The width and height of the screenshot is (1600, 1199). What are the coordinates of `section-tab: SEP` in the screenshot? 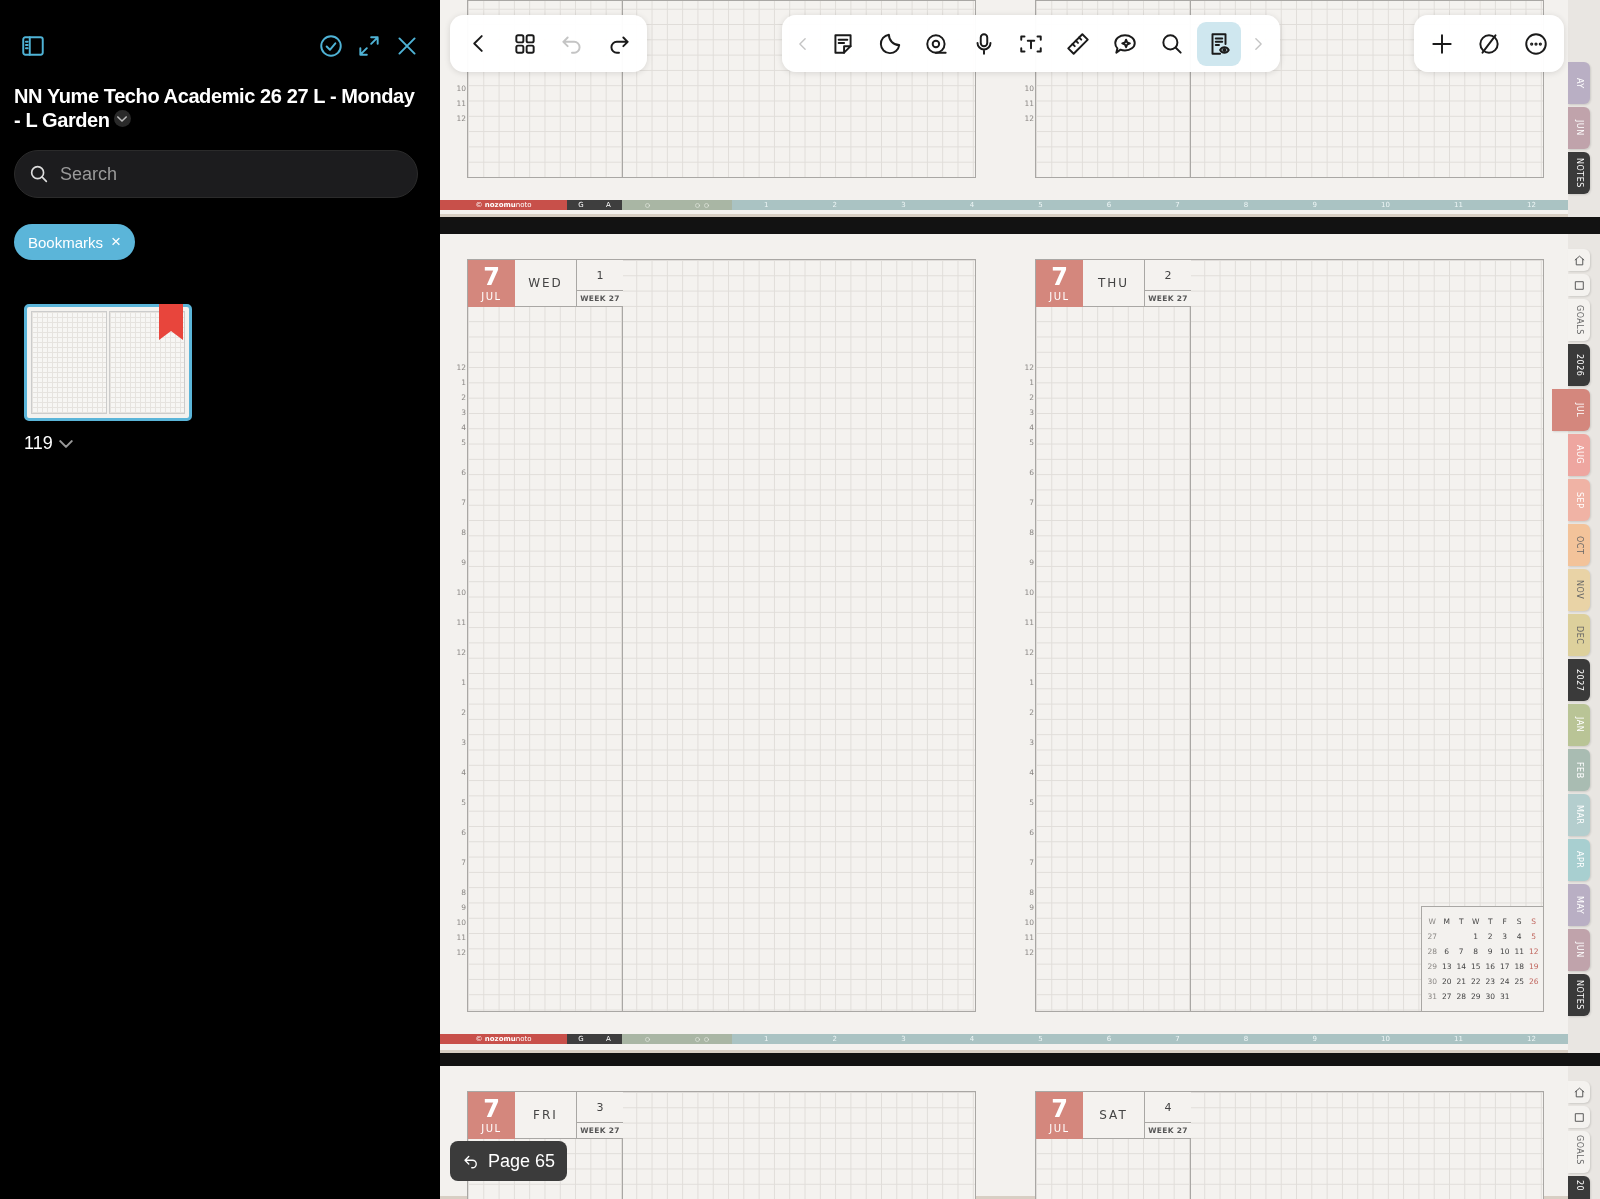 It's located at (1579, 500).